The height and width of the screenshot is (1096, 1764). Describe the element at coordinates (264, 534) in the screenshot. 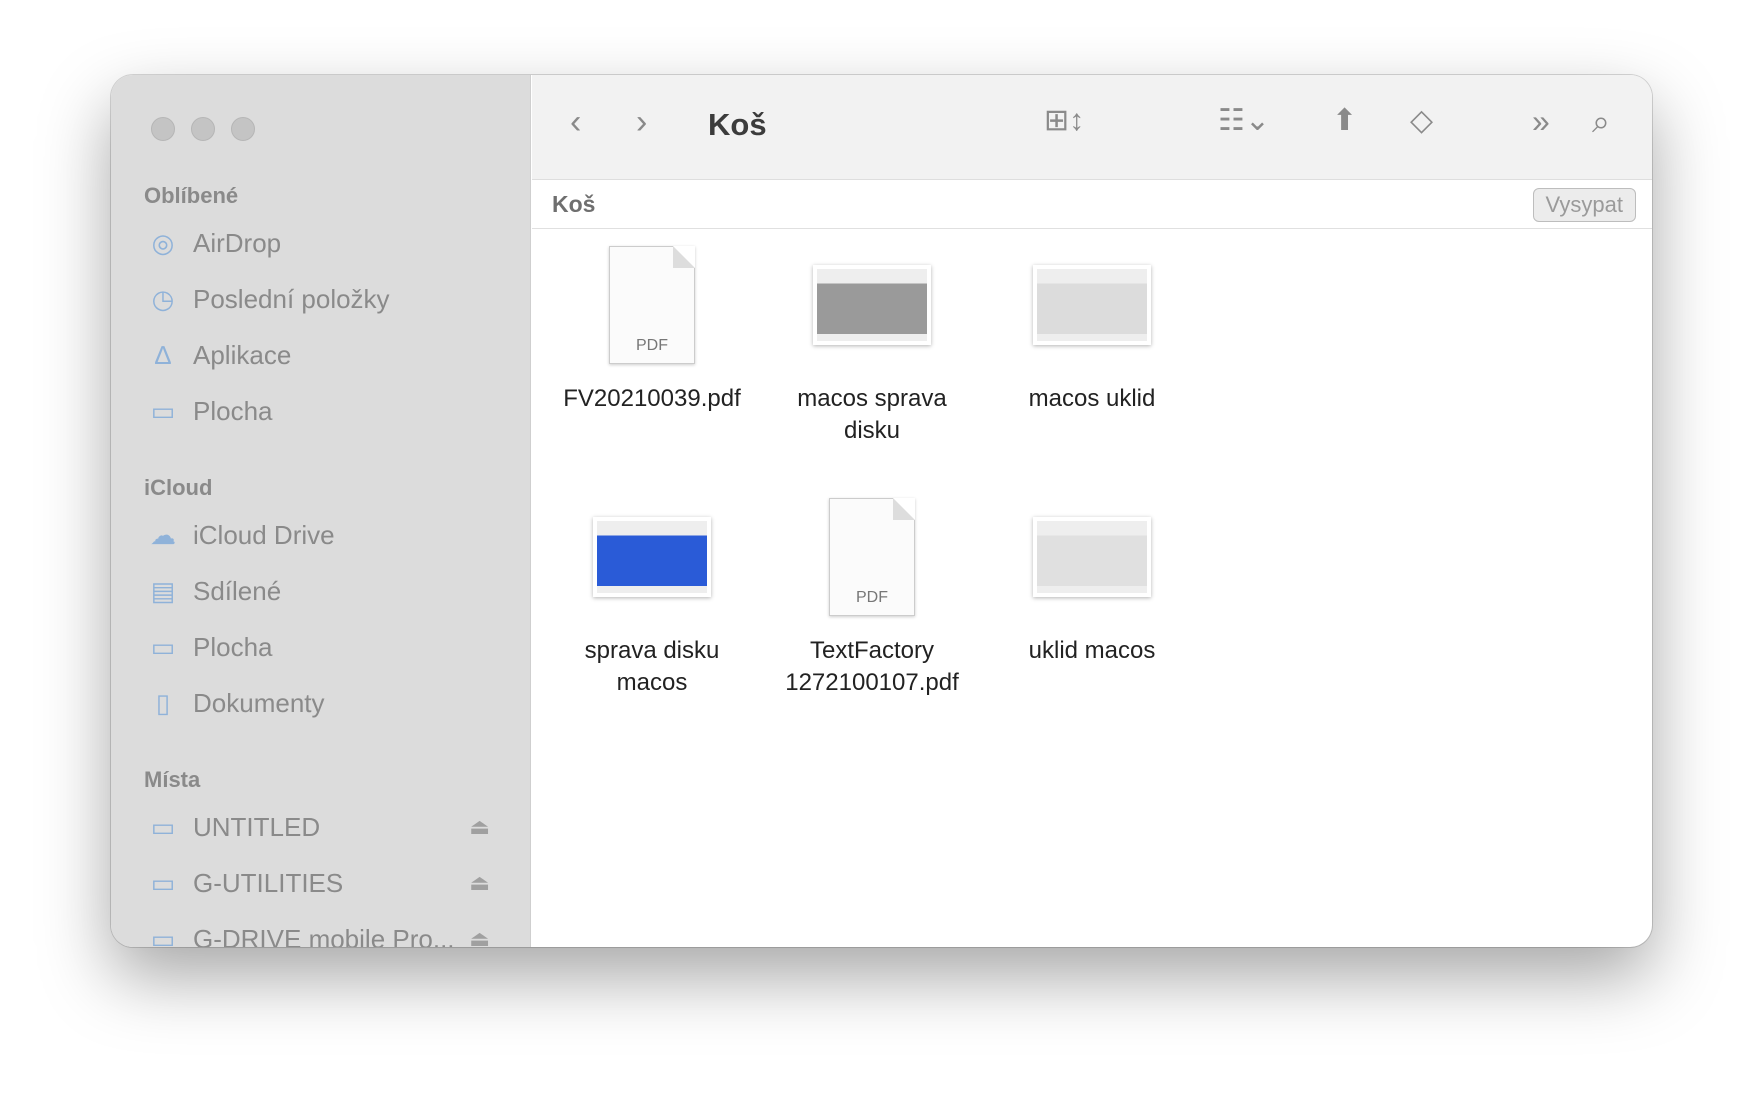

I see `sidebar-item-label: iCloud Drive` at that location.